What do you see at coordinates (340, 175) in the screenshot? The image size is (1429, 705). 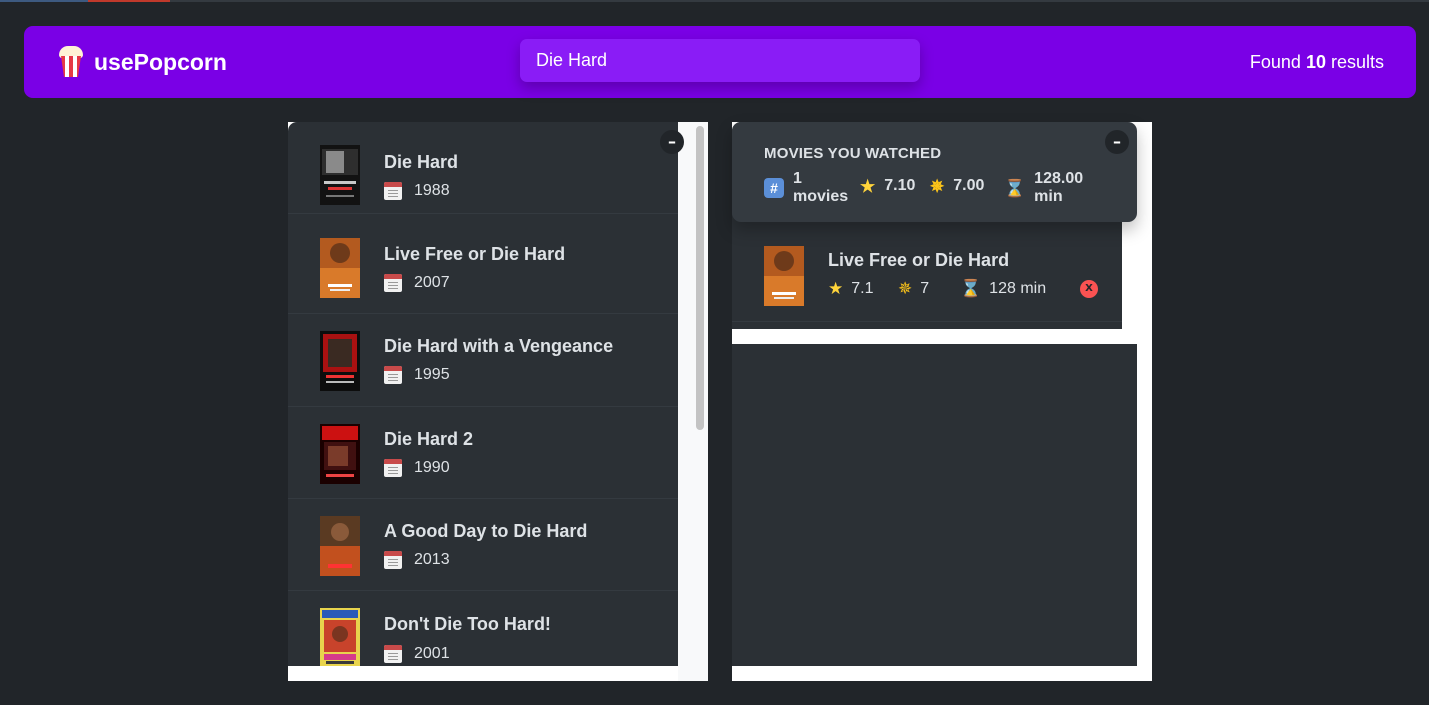 I see `poster-die-hard` at bounding box center [340, 175].